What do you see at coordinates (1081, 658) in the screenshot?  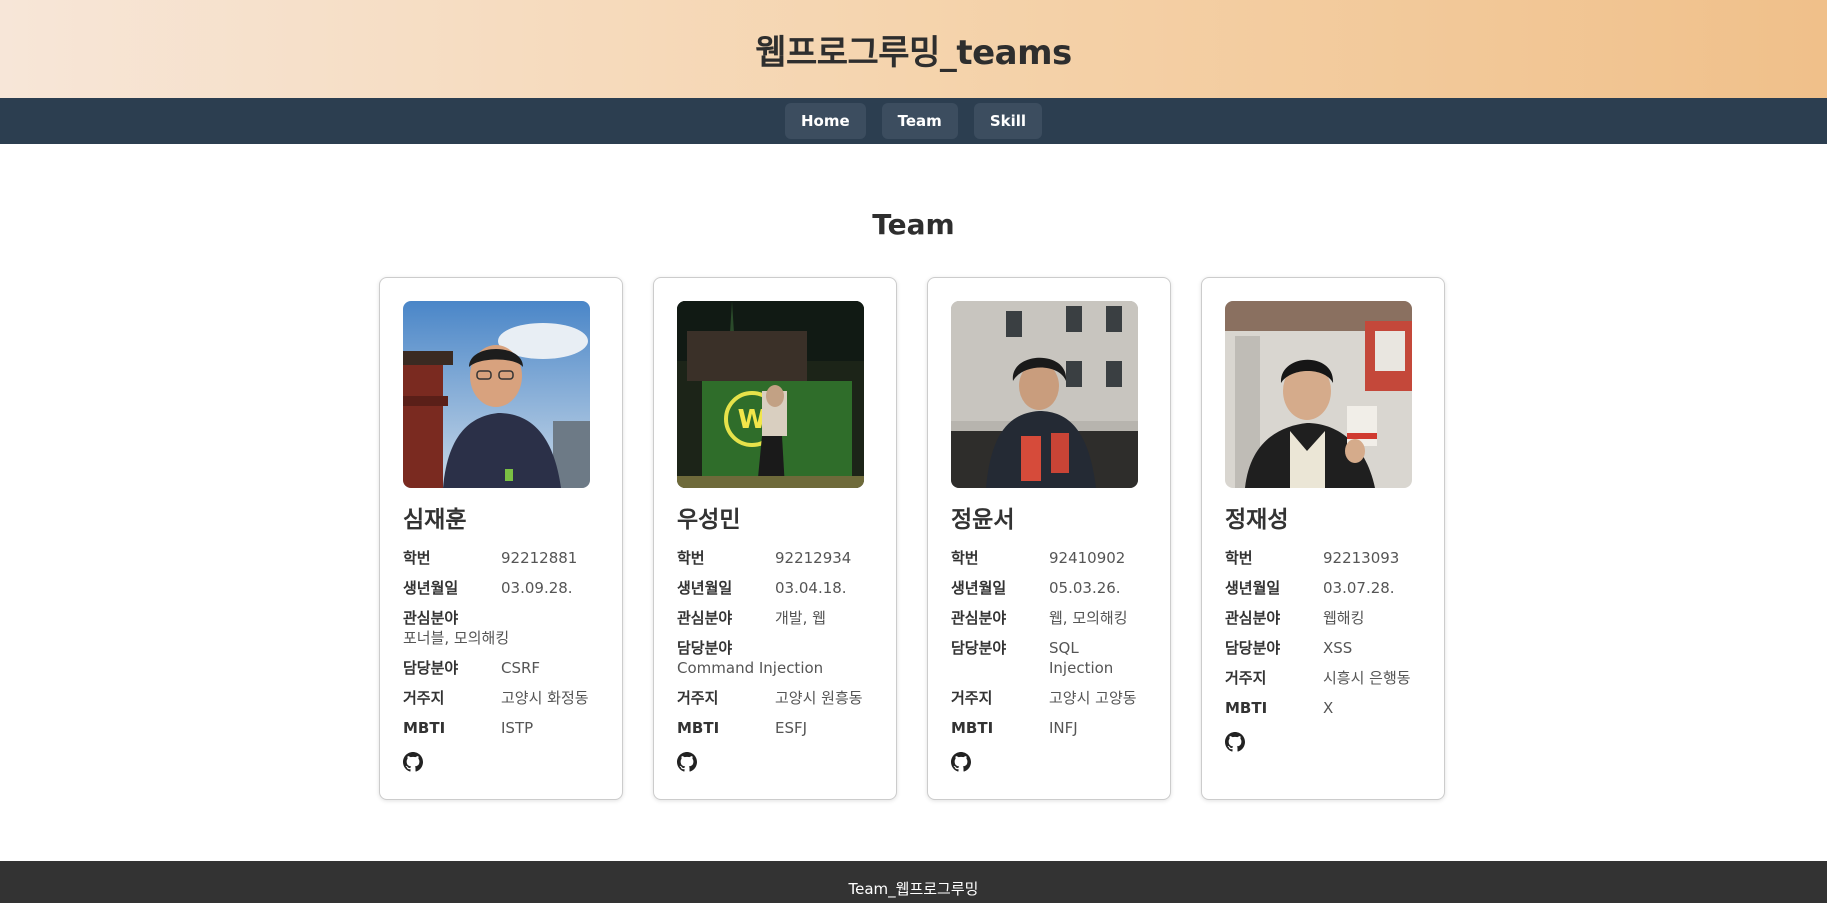 I see `role-value: SQL Injection` at bounding box center [1081, 658].